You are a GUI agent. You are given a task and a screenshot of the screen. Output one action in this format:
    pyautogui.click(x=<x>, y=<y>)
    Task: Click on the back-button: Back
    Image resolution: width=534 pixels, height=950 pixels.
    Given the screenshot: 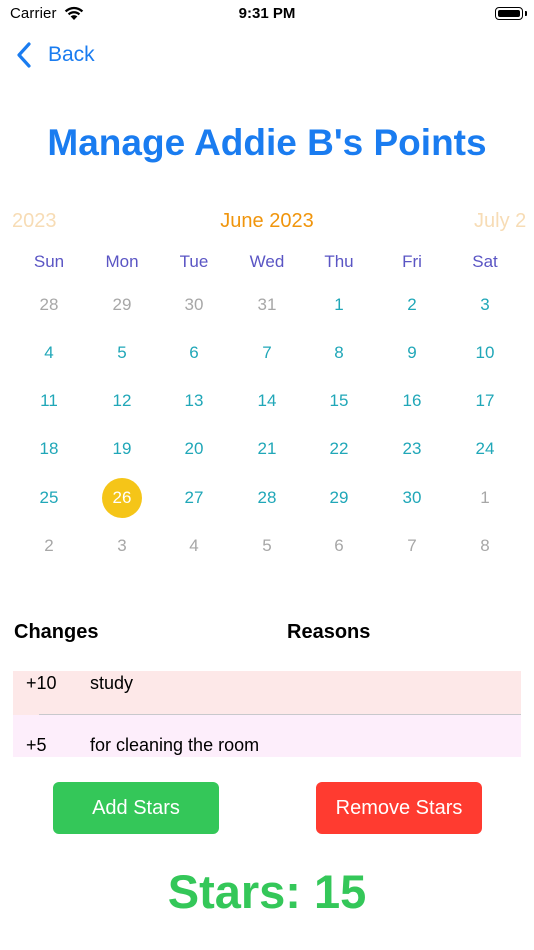 What is the action you would take?
    pyautogui.click(x=54, y=55)
    